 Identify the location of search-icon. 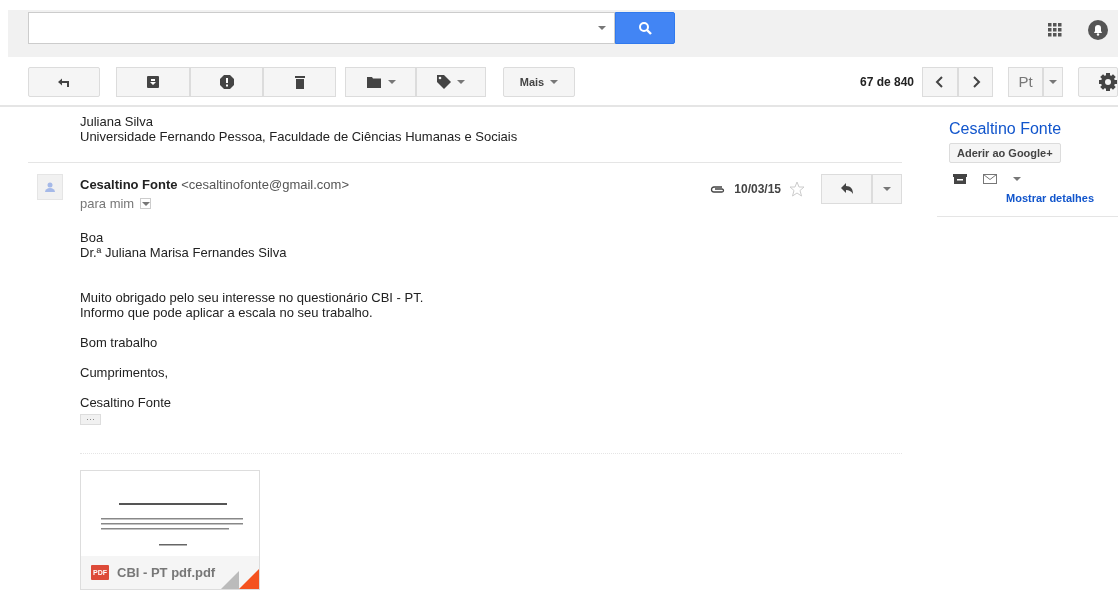
(645, 28).